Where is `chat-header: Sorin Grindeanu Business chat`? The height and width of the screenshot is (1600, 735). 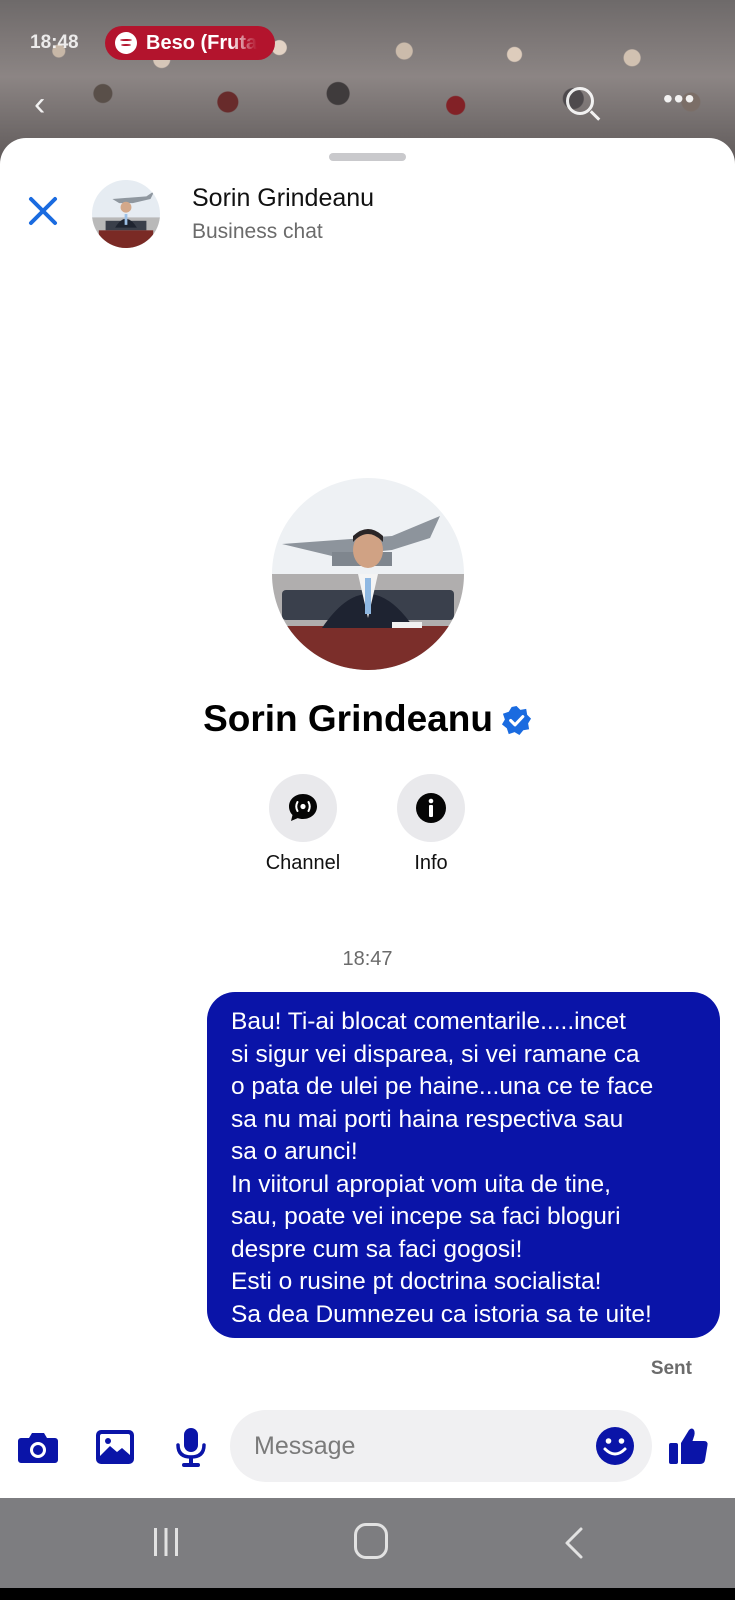 chat-header: Sorin Grindeanu Business chat is located at coordinates (367, 213).